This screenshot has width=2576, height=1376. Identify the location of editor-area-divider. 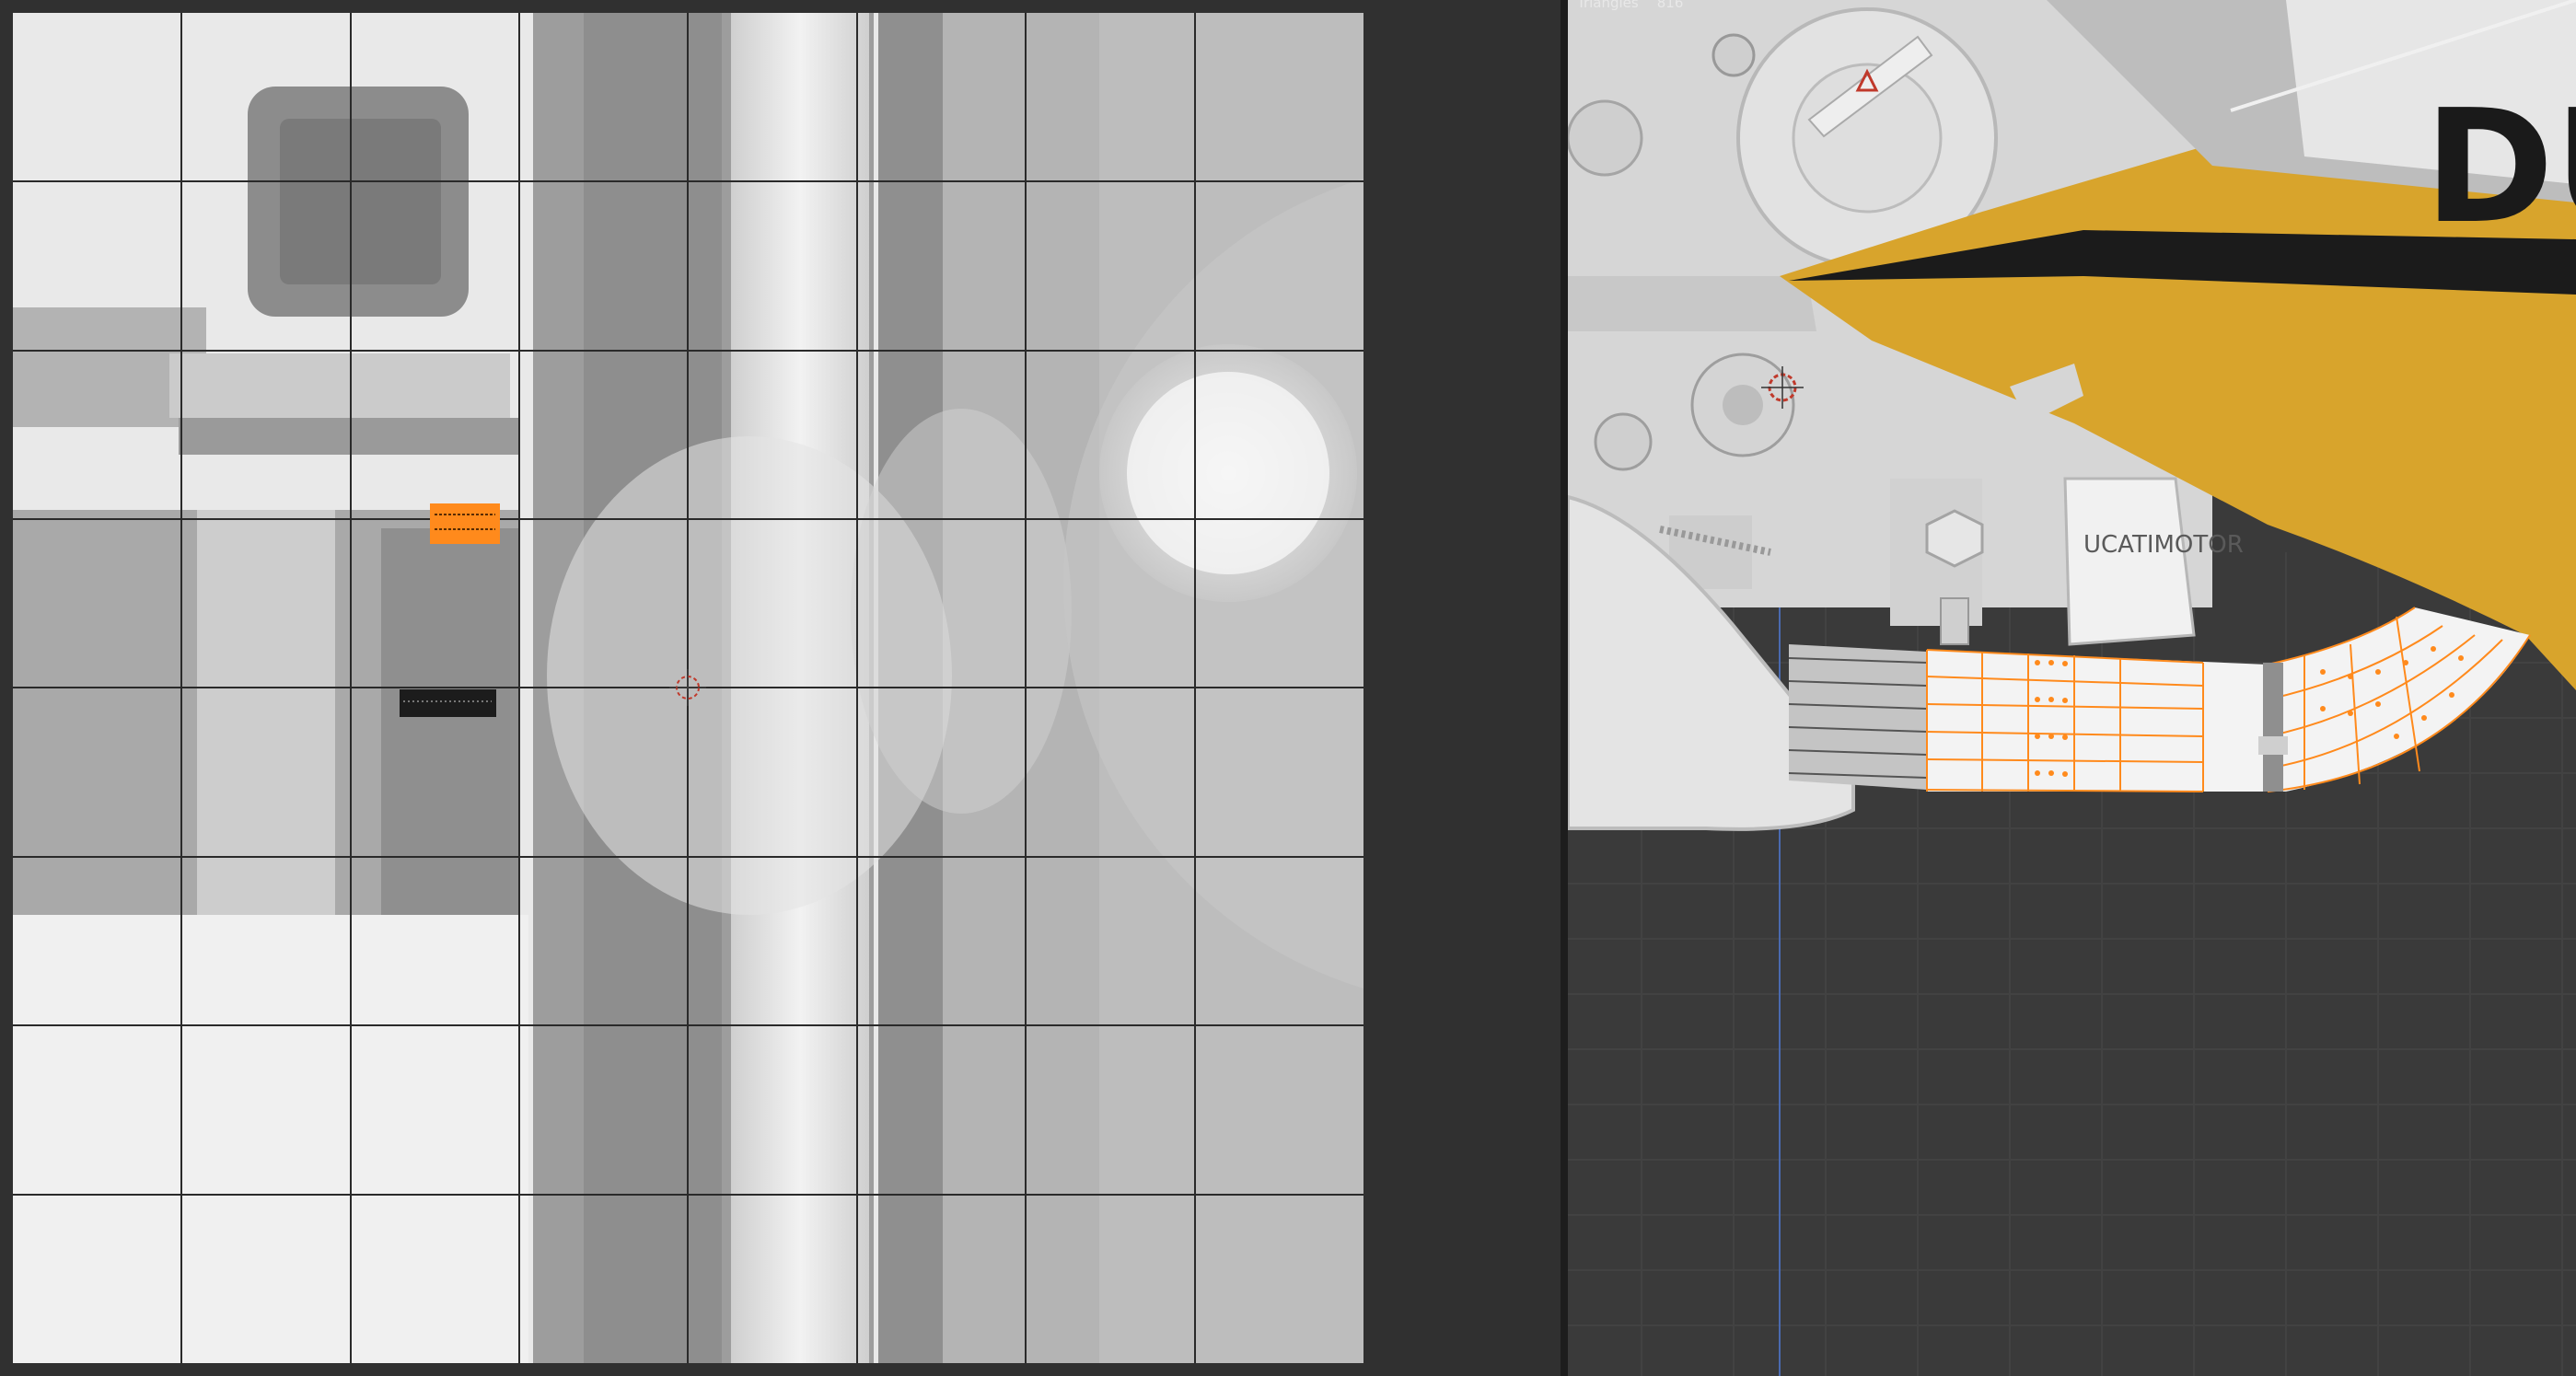
(1564, 688).